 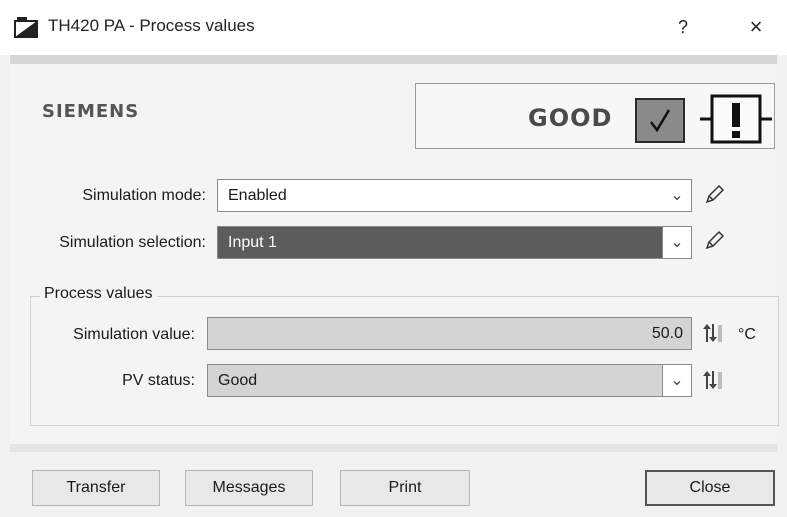 I want to click on messages-button: Messages, so click(x=249, y=488).